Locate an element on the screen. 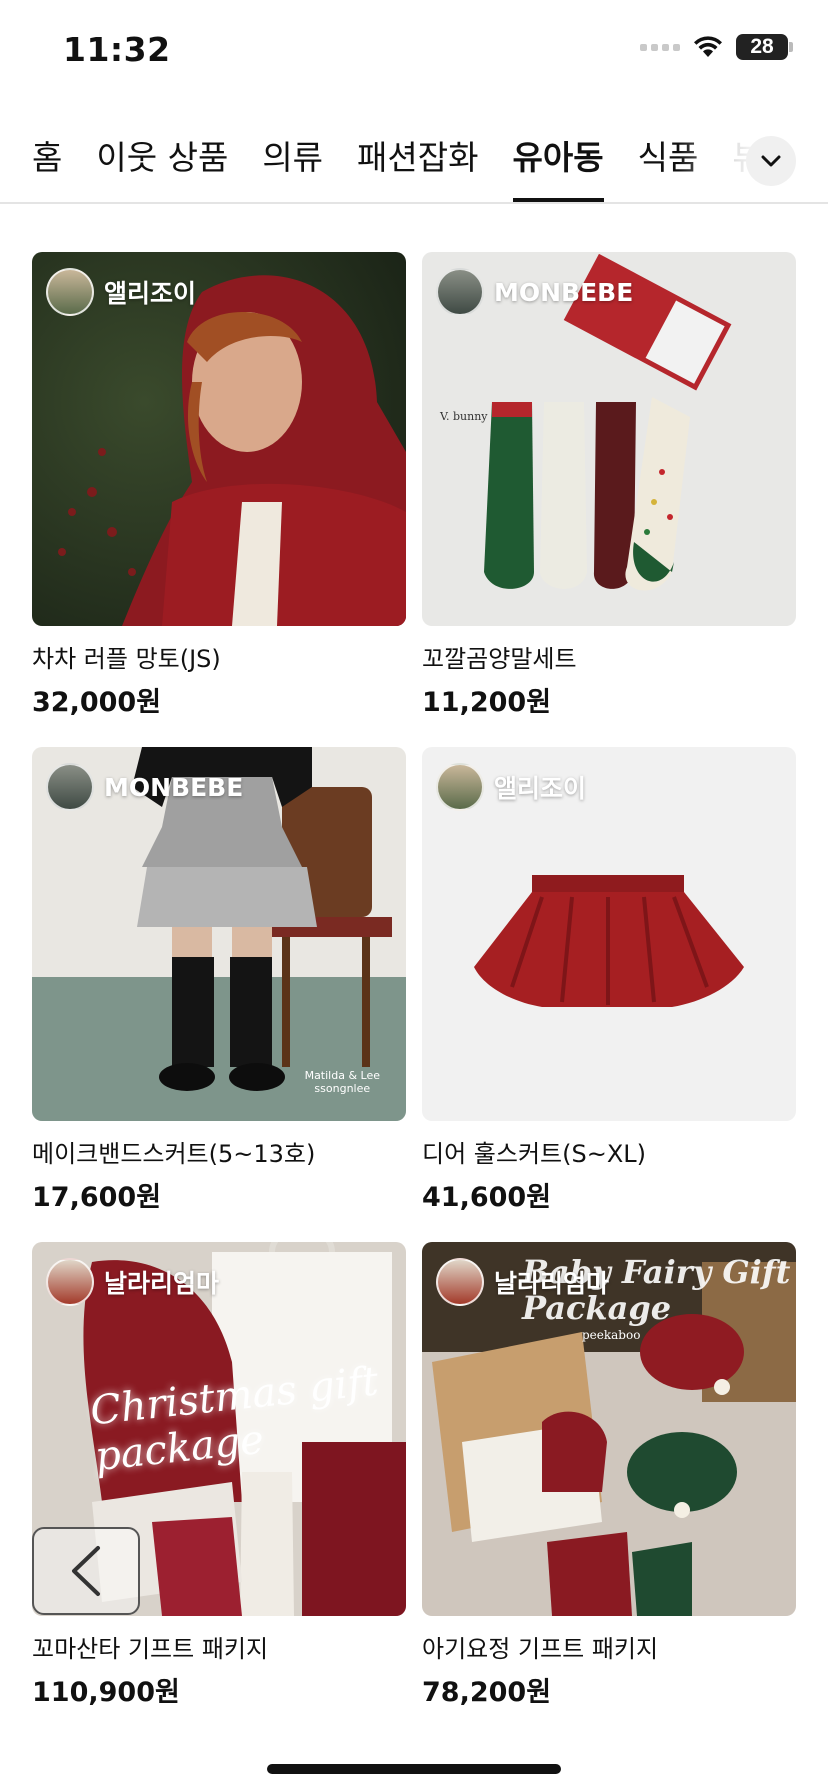 The height and width of the screenshot is (1792, 828). product-card: V. bunny MONBEBE 꼬깔곰양말세트 11,200원 is located at coordinates (609, 499).